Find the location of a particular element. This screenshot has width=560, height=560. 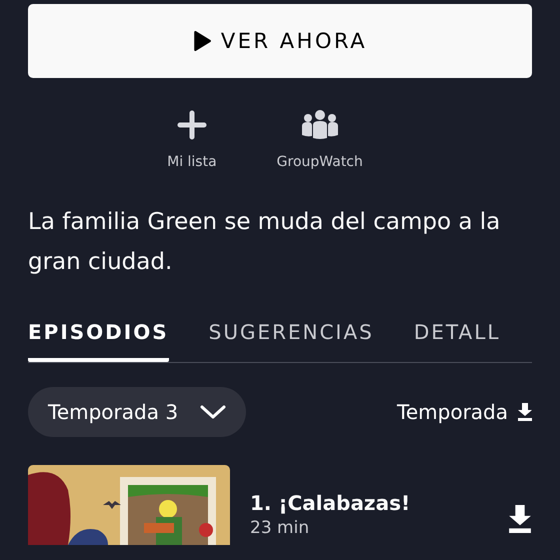

season-dropdown: Temporada 3 is located at coordinates (137, 412).